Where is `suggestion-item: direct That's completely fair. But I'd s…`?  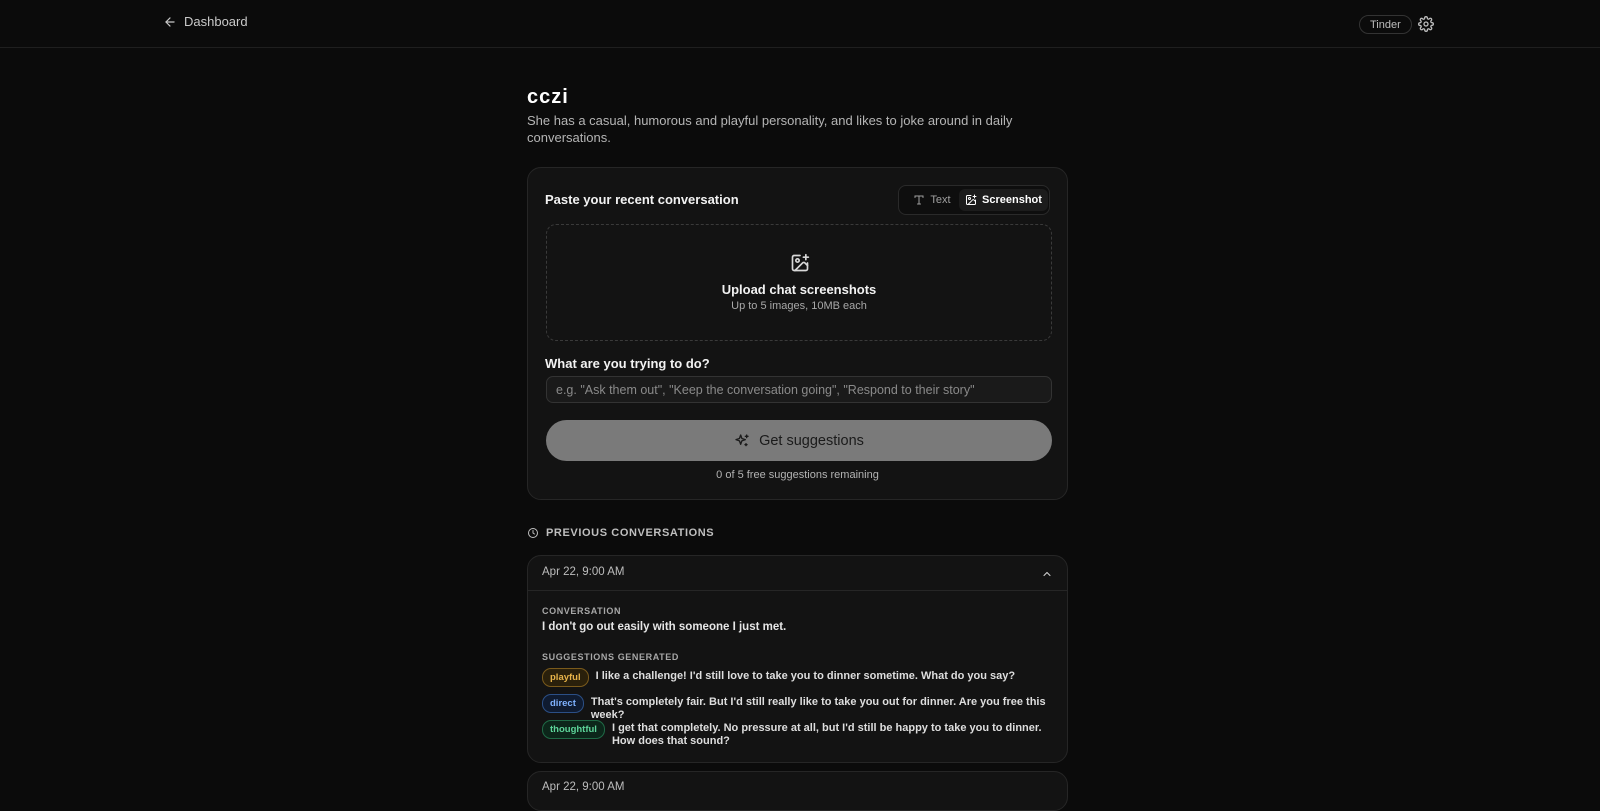
suggestion-item: direct That's completely fair. But I'd s… is located at coordinates (797, 708).